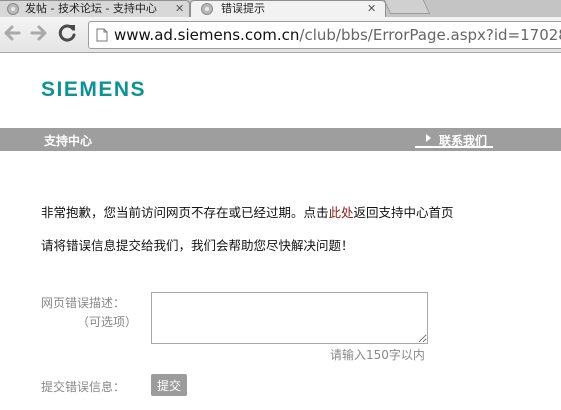 This screenshot has width=561, height=410. I want to click on tab-forum-post: 发帖 - 技术论坛 - 支持中心 ✕, so click(95, 8).